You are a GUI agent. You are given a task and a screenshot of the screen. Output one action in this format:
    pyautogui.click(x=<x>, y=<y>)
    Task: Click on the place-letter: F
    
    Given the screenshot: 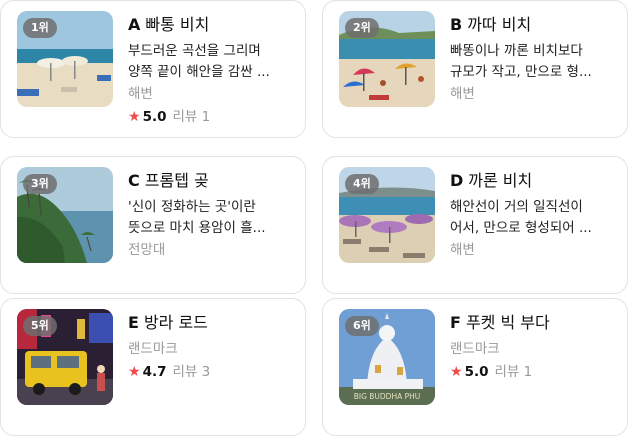 What is the action you would take?
    pyautogui.click(x=455, y=322)
    